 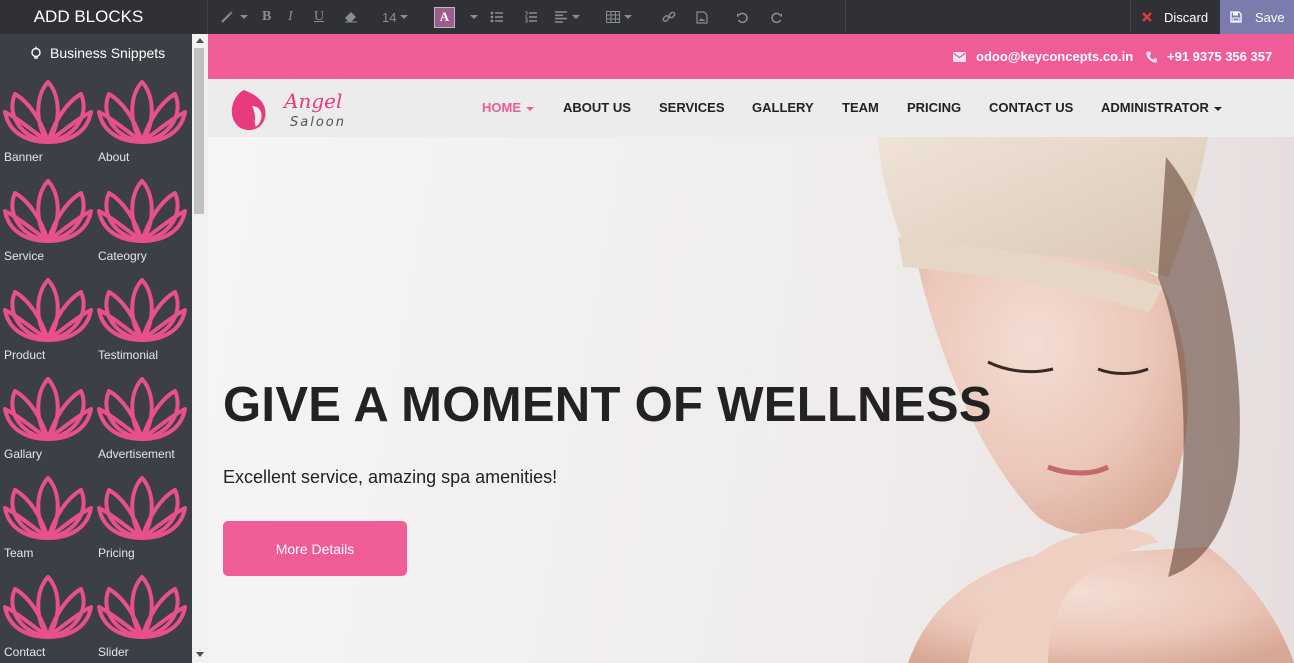 What do you see at coordinates (23, 157) in the screenshot?
I see `snippet-label: Banner` at bounding box center [23, 157].